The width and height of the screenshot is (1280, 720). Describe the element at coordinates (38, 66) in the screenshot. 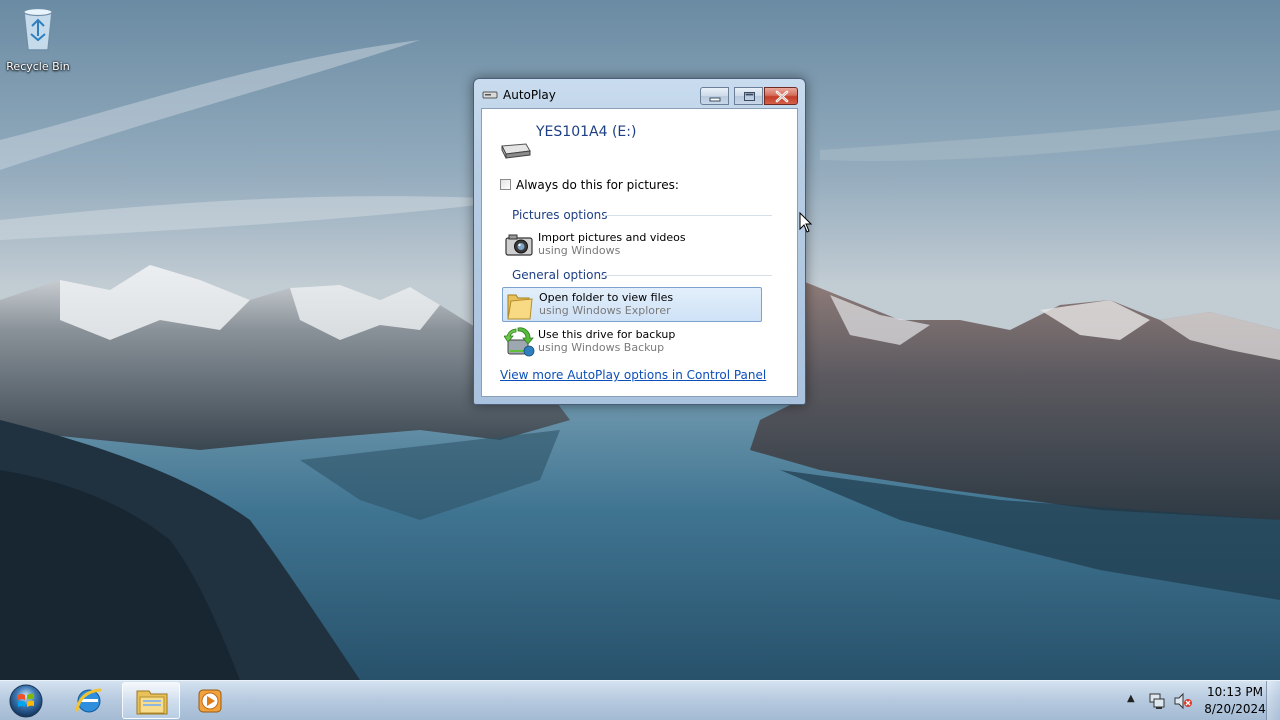

I see `desktop-icon-label: Recycle Bin` at that location.